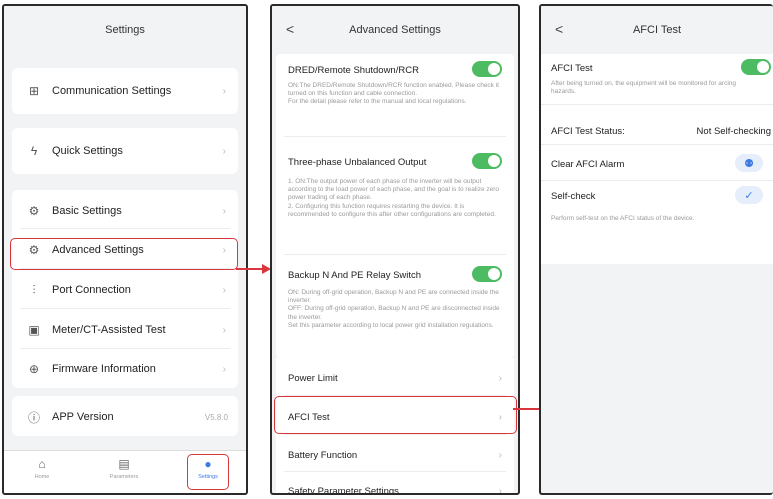  Describe the element at coordinates (124, 254) in the screenshot. I see `highlight-advanced-settings` at that location.